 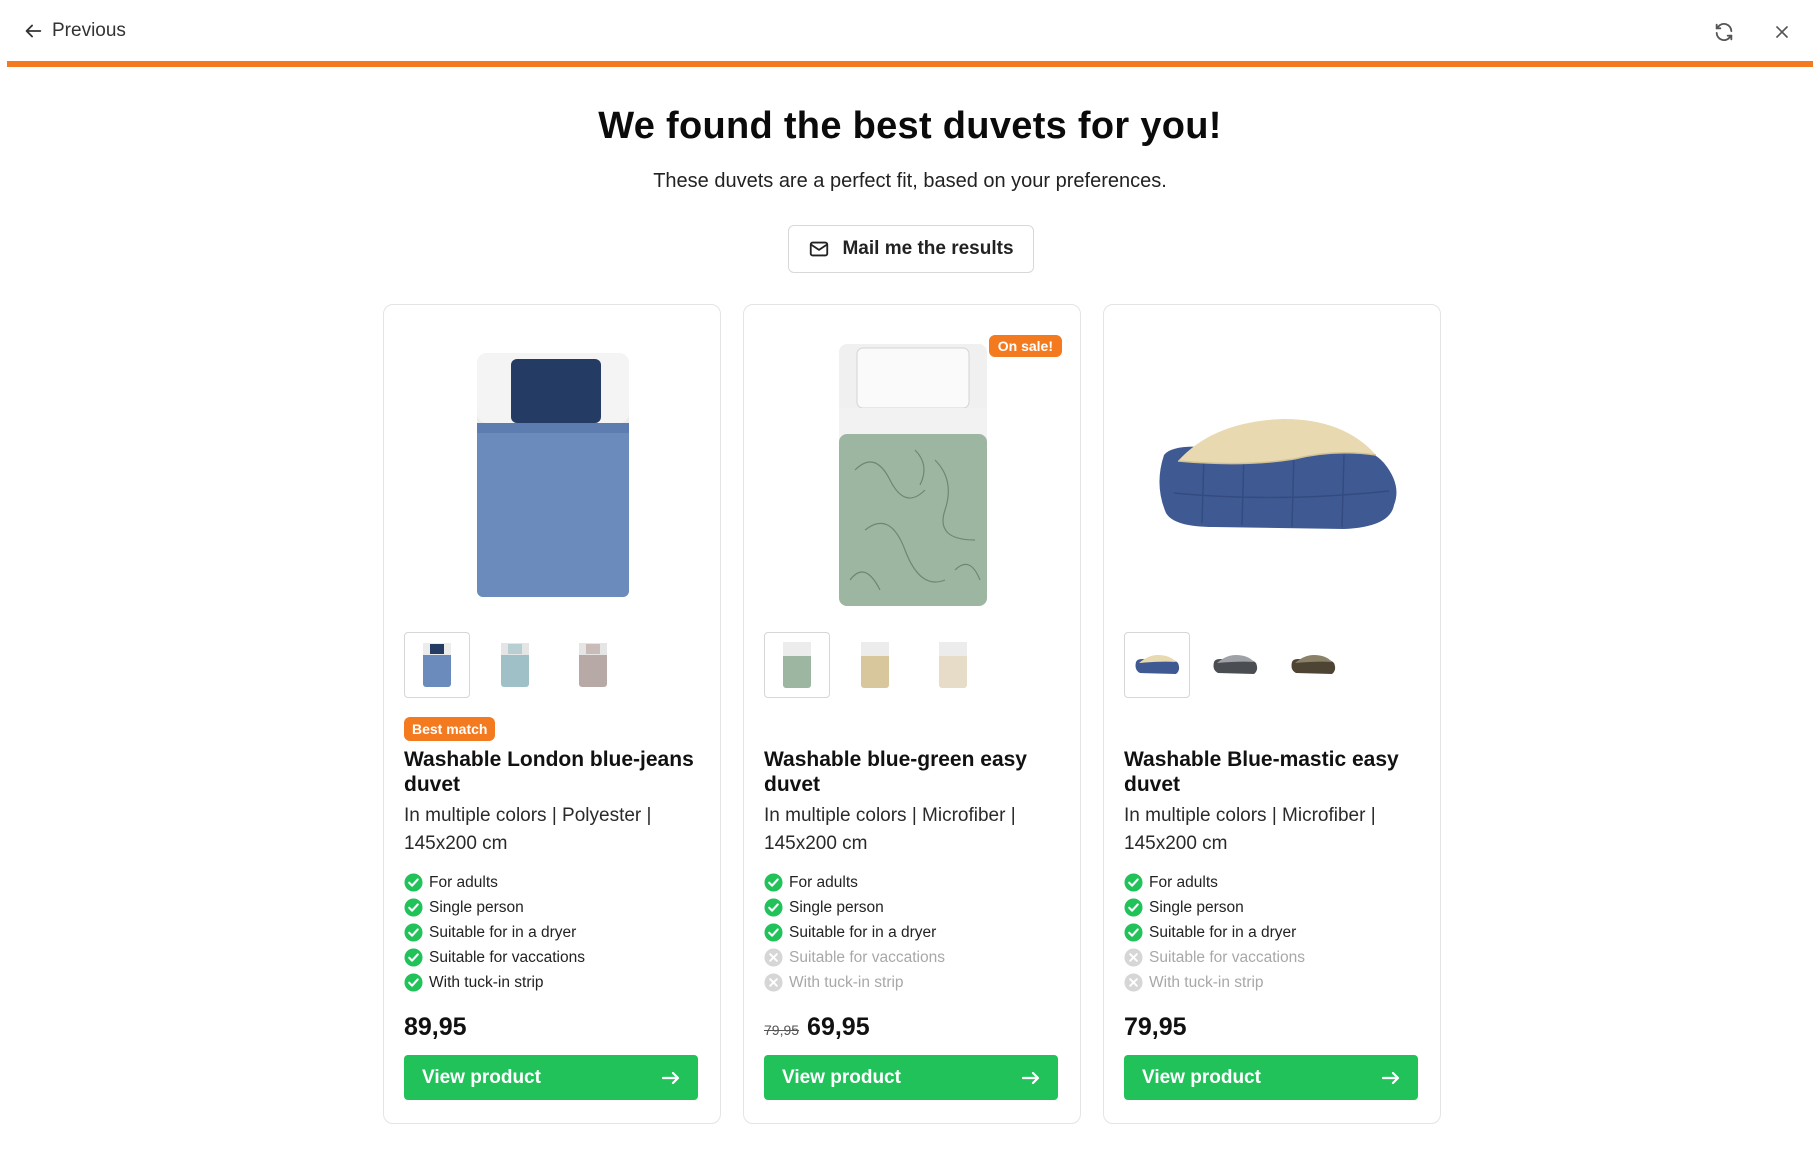 What do you see at coordinates (797, 665) in the screenshot?
I see `thumbnail-sage-green` at bounding box center [797, 665].